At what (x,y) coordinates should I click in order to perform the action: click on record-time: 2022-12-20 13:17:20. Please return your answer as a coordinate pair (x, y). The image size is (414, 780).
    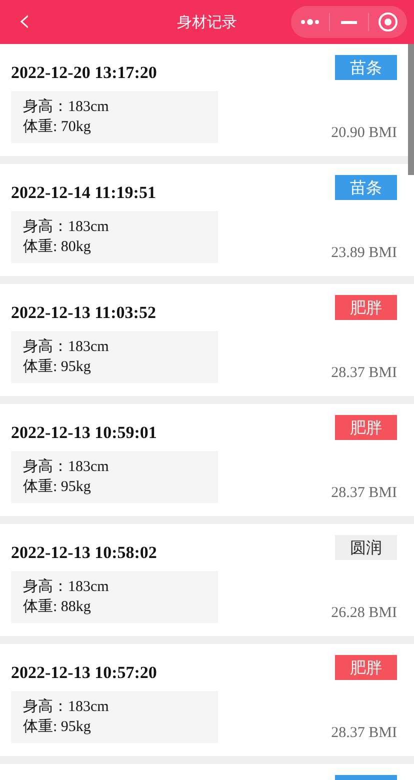
    Looking at the image, I should click on (84, 73).